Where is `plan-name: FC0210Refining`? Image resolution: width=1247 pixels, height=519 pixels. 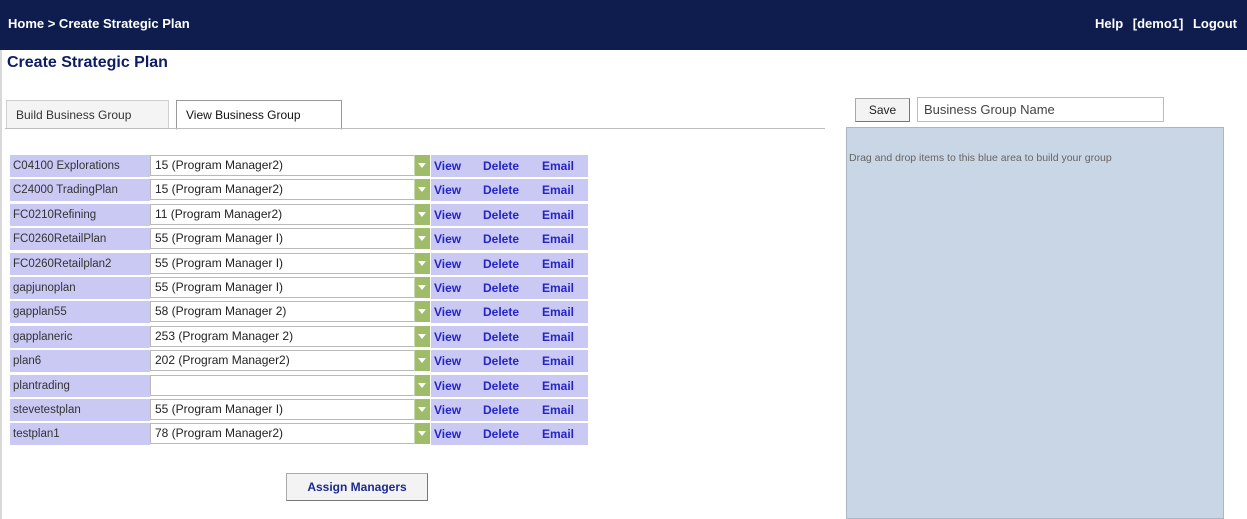
plan-name: FC0210Refining is located at coordinates (80, 214).